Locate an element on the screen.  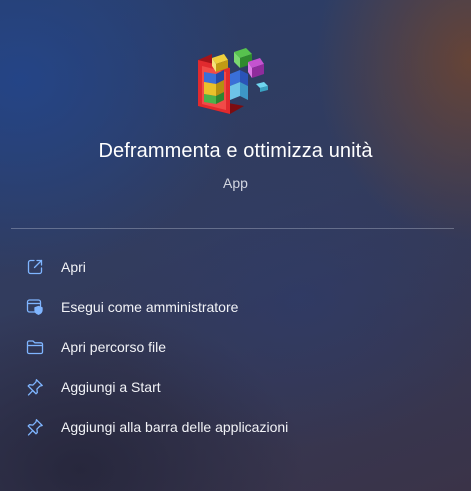
app-title: Deframmenta e ottimizza unità is located at coordinates (235, 151).